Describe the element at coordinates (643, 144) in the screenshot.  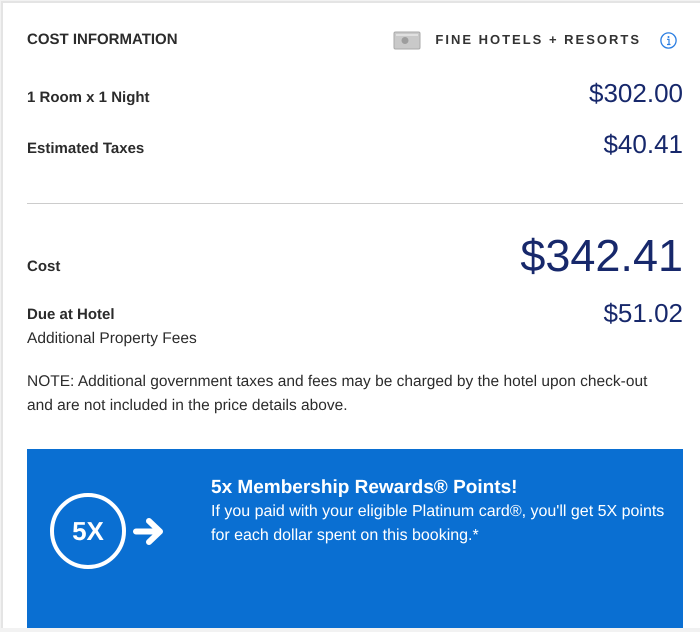
I see `line-item-amount: $40.41` at that location.